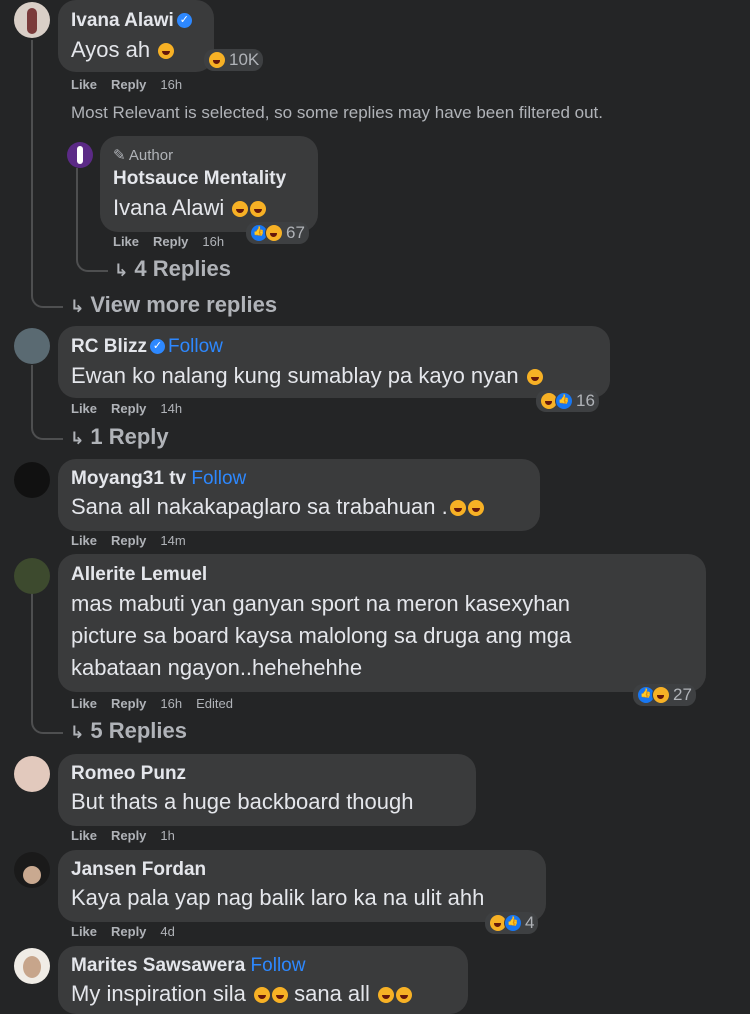 The width and height of the screenshot is (750, 1014). I want to click on edited-label: Edited, so click(214, 703).